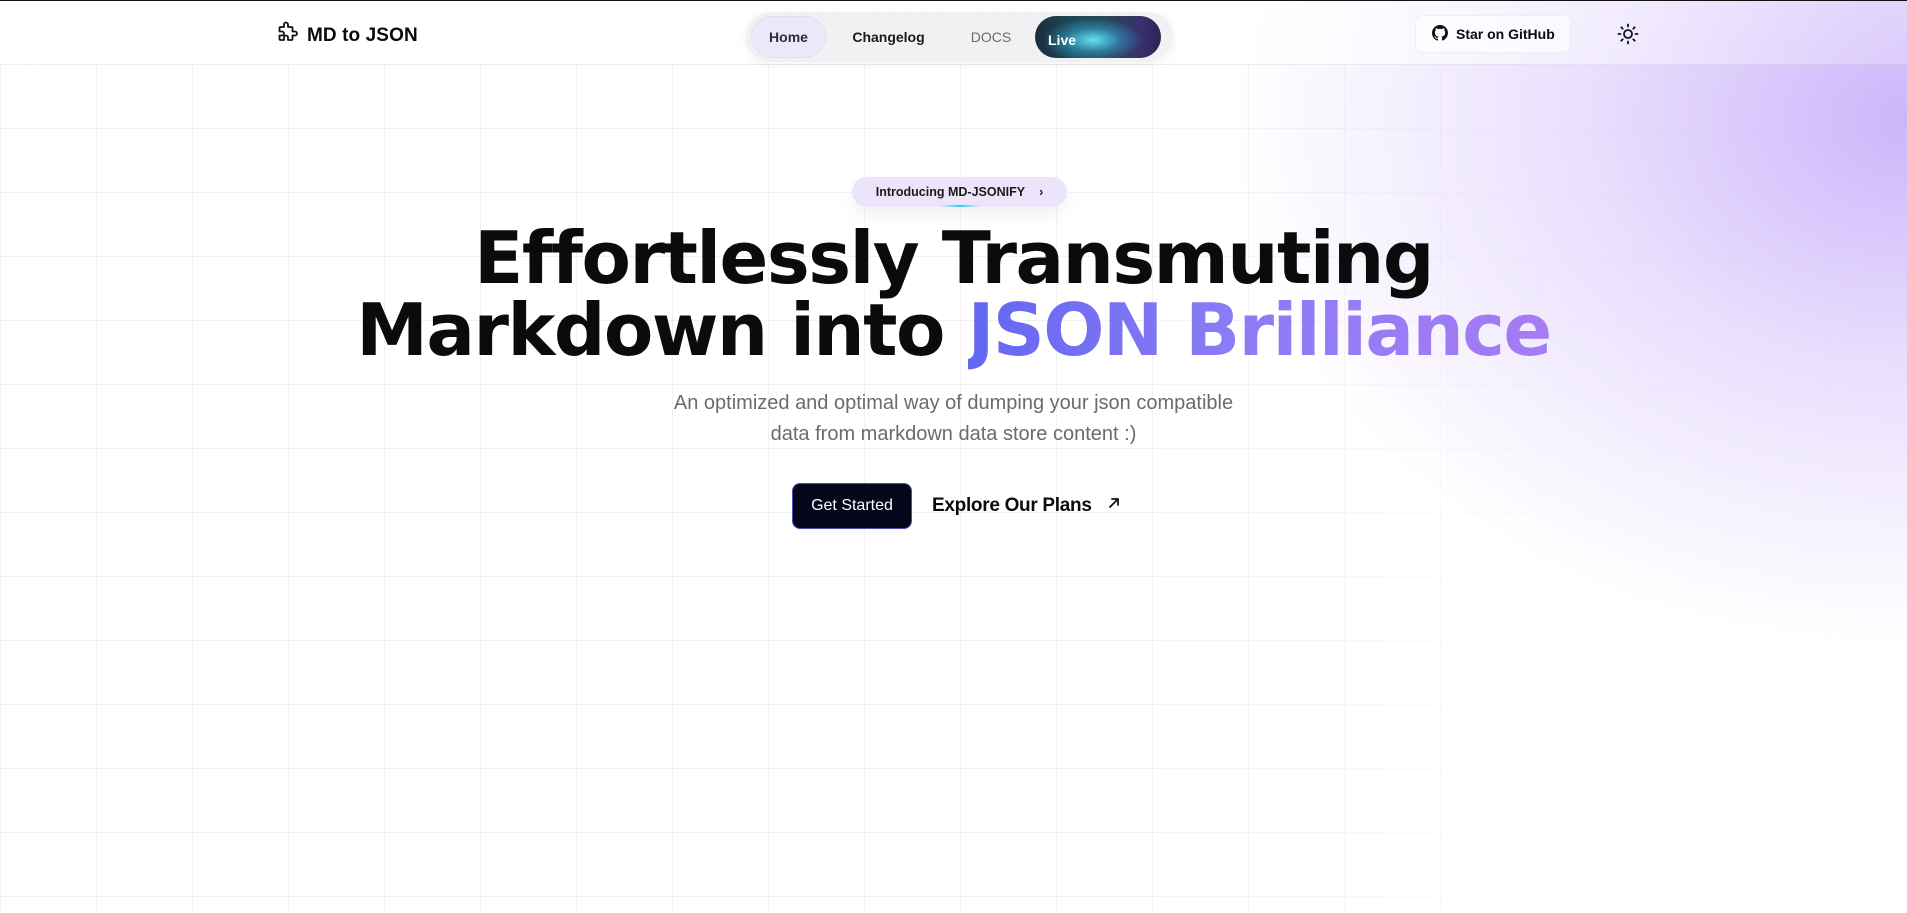  I want to click on explore-plans-link: Explore Our Plans, so click(1027, 506).